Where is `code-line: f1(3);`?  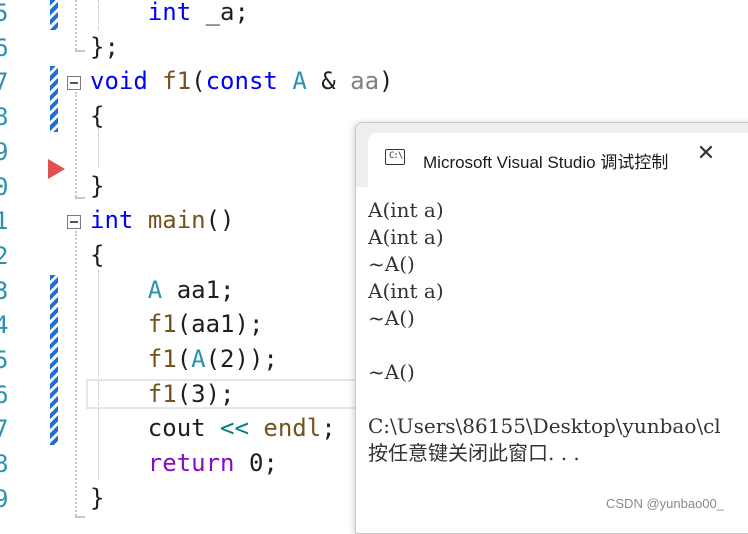 code-line: f1(3); is located at coordinates (162, 394).